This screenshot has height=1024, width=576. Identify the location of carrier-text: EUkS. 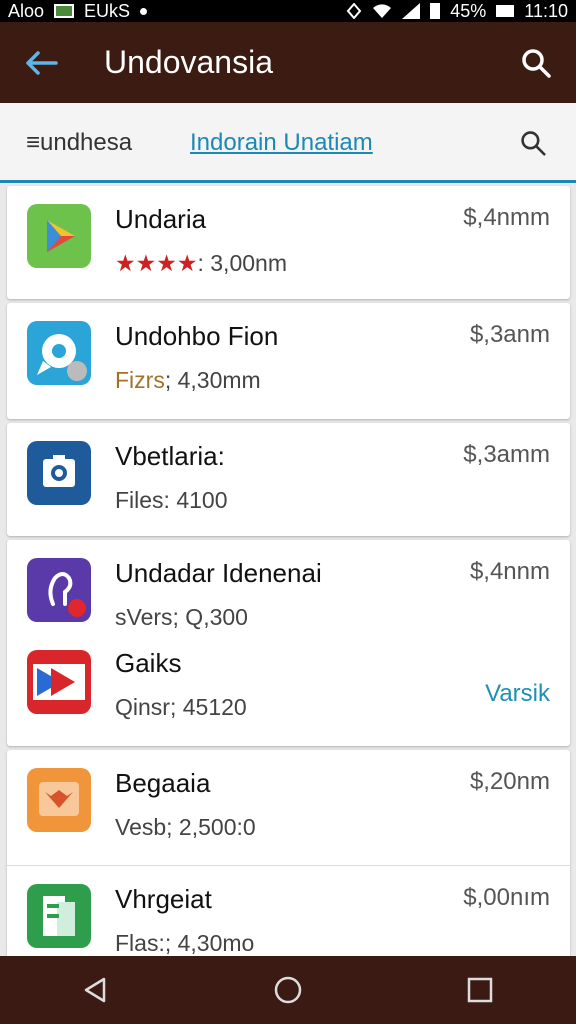
(107, 10).